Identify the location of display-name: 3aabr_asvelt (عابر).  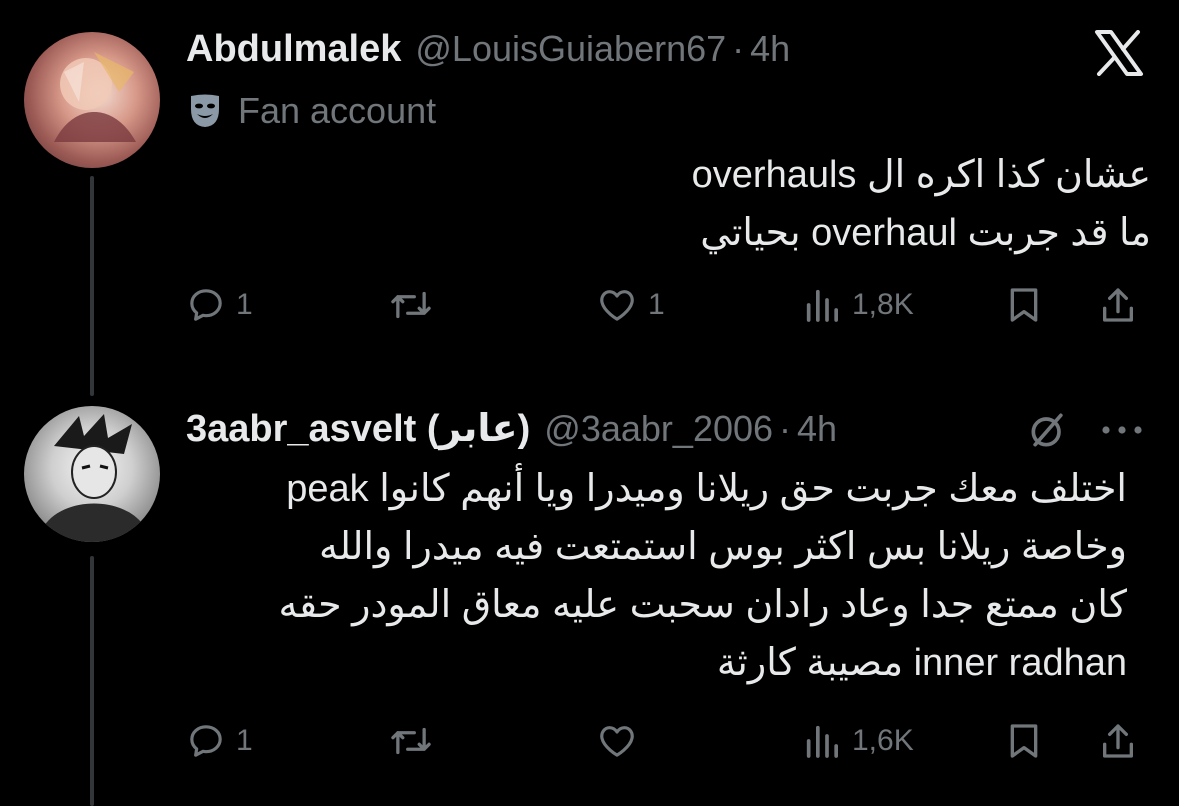
(358, 428).